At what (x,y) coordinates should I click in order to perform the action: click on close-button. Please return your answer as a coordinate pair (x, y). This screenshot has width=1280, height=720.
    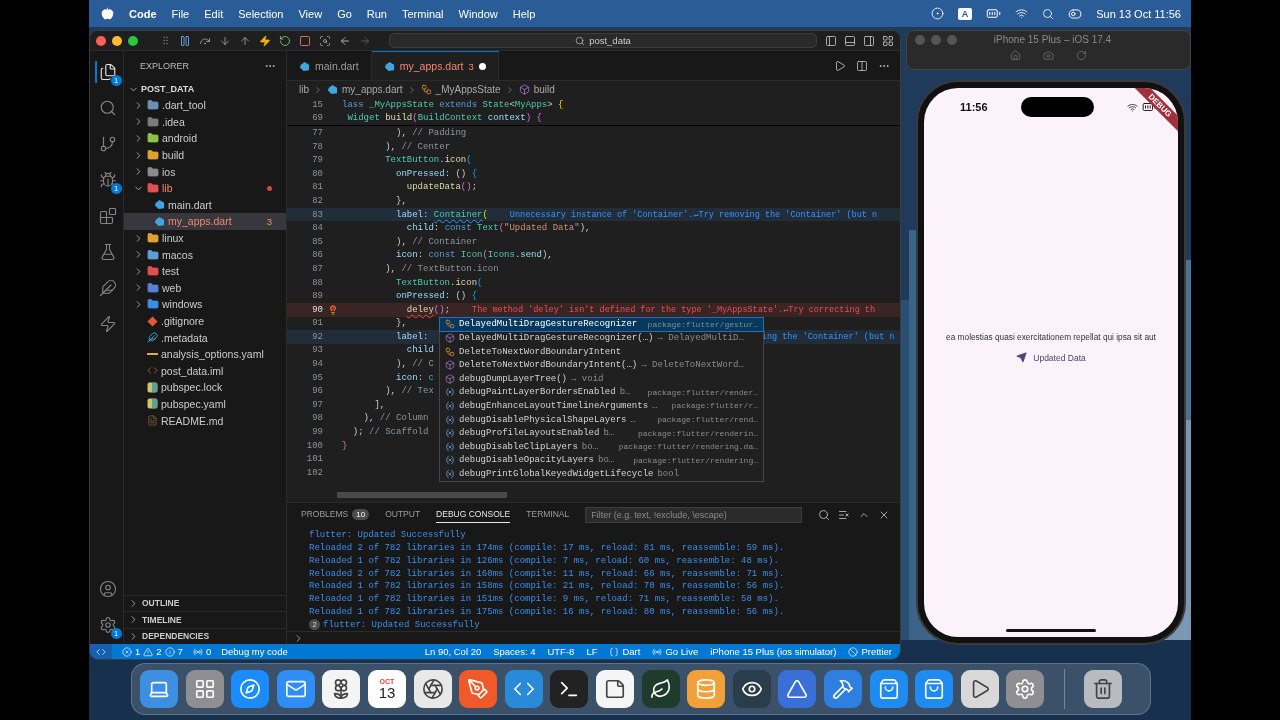
    Looking at the image, I should click on (101, 40).